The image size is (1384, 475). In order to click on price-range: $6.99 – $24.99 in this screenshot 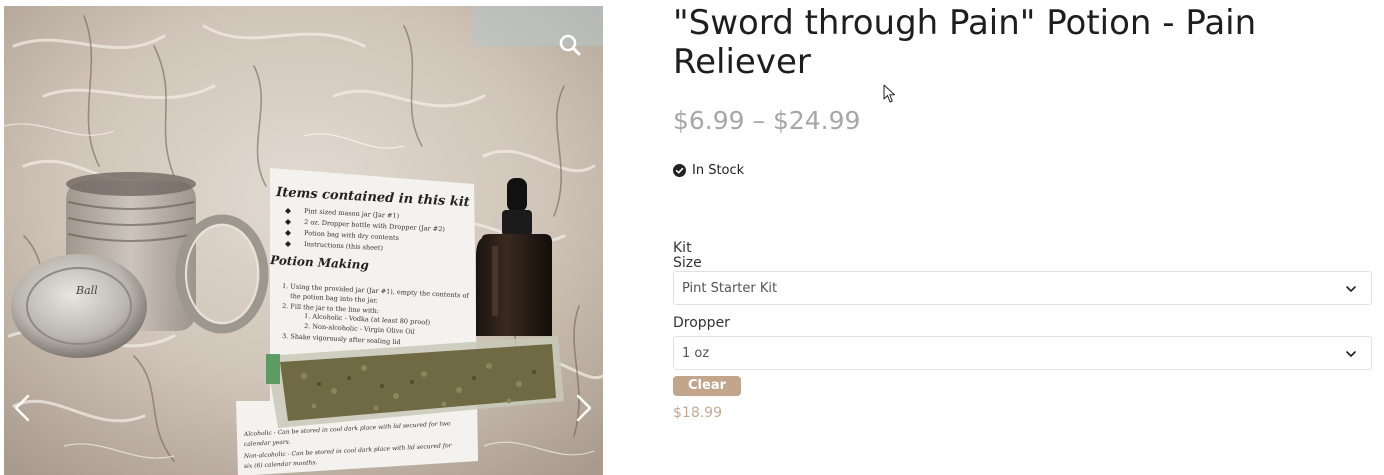, I will do `click(767, 120)`.